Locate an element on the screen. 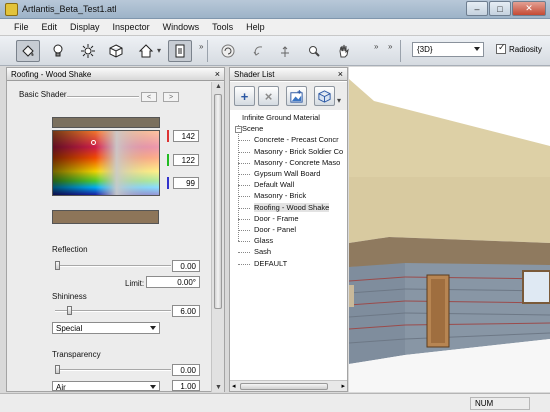 Image resolution: width=550 pixels, height=412 pixels. window-controls: – □ ✕ is located at coordinates (506, 8).